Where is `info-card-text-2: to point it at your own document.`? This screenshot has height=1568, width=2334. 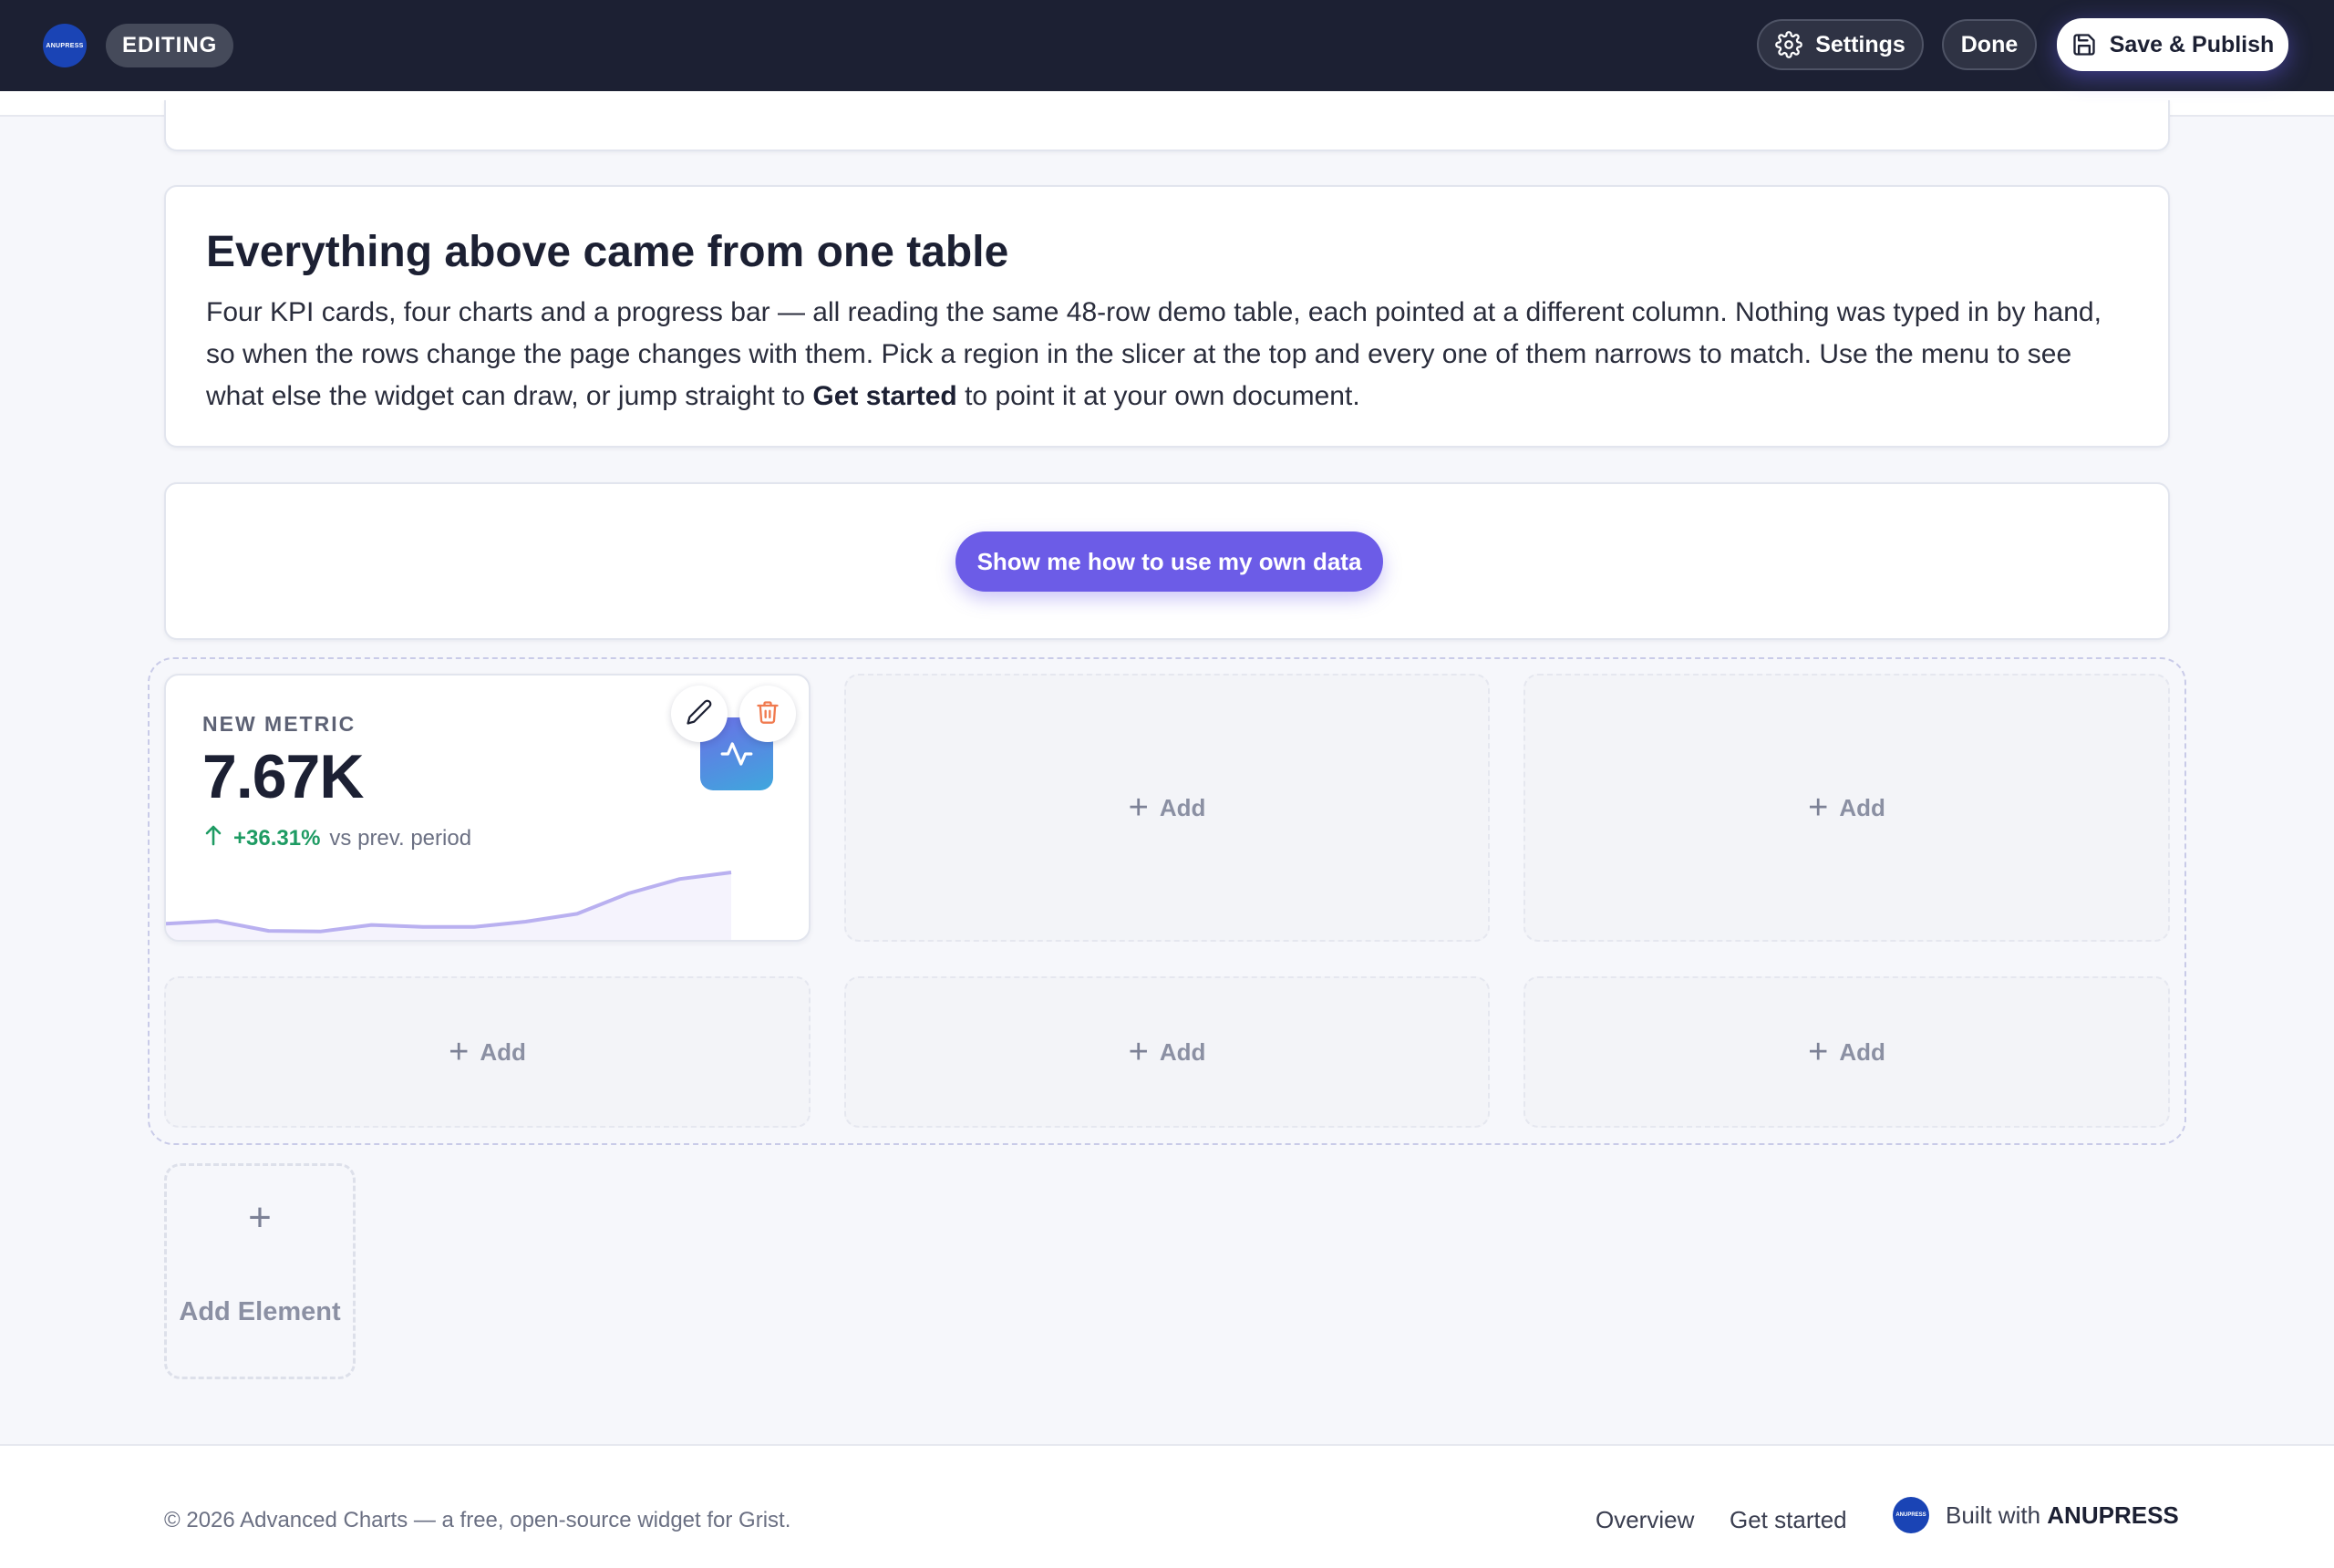
info-card-text-2: to point it at your own document. is located at coordinates (1158, 396).